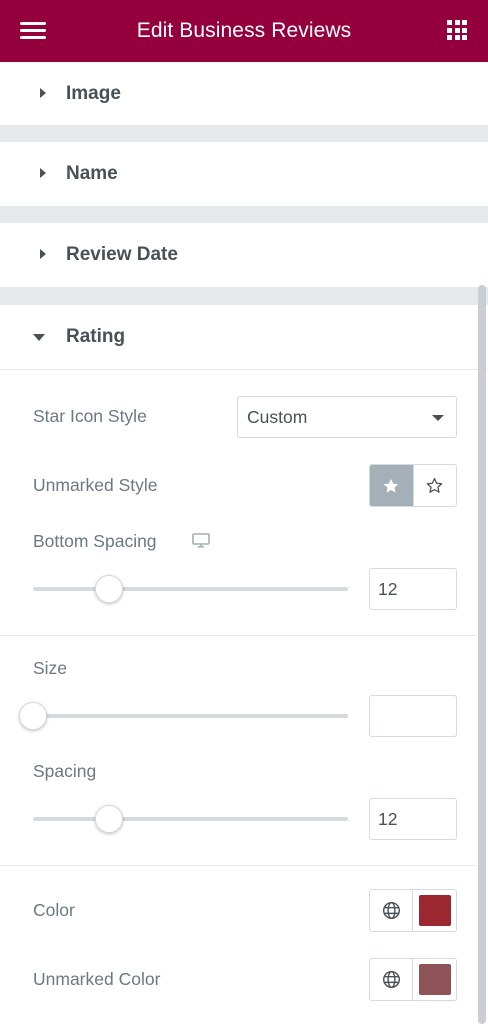  I want to click on section-name: Name, so click(244, 173).